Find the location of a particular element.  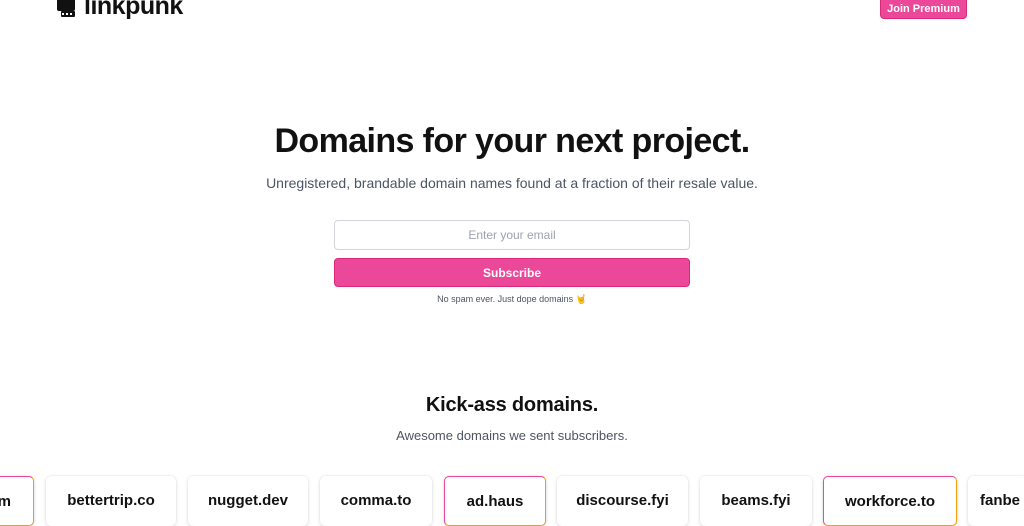

domain-name: discourse.fyi is located at coordinates (622, 500).